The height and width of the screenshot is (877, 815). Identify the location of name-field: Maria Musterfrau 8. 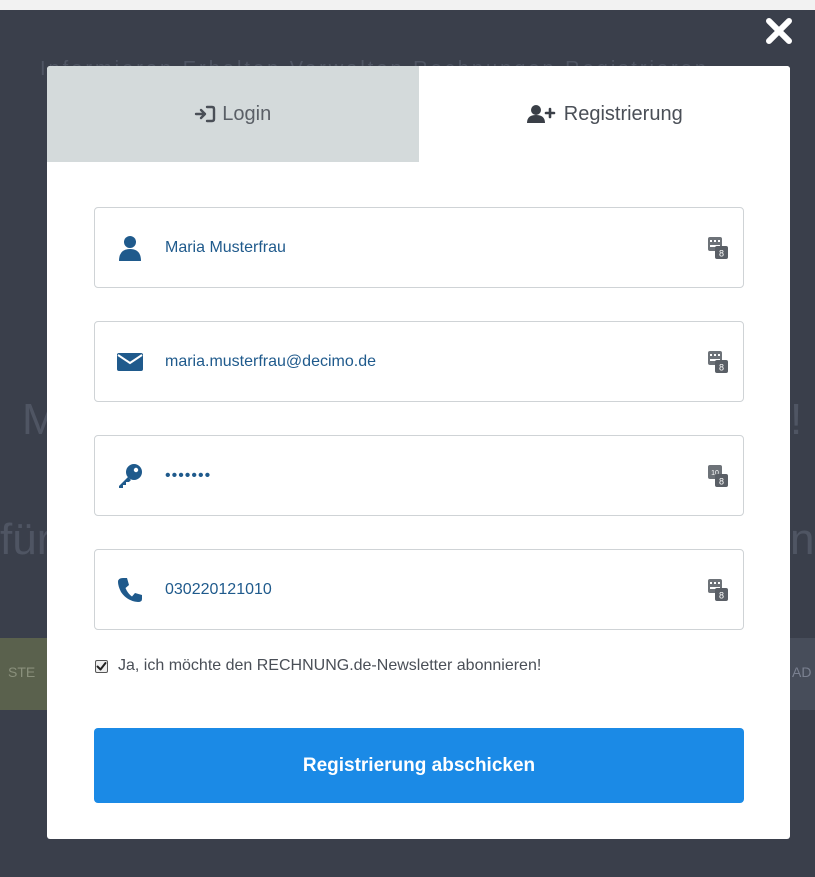
(419, 247).